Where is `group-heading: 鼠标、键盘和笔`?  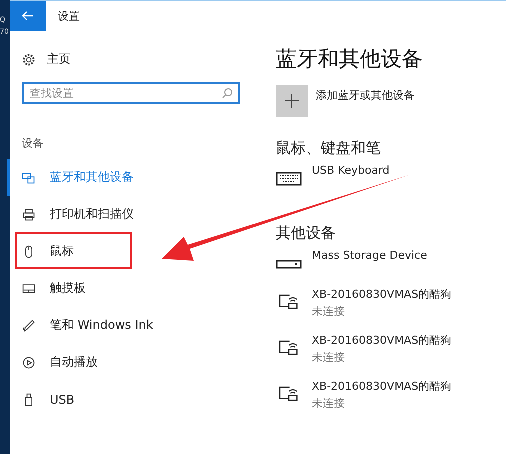 group-heading: 鼠标、键盘和笔 is located at coordinates (329, 148).